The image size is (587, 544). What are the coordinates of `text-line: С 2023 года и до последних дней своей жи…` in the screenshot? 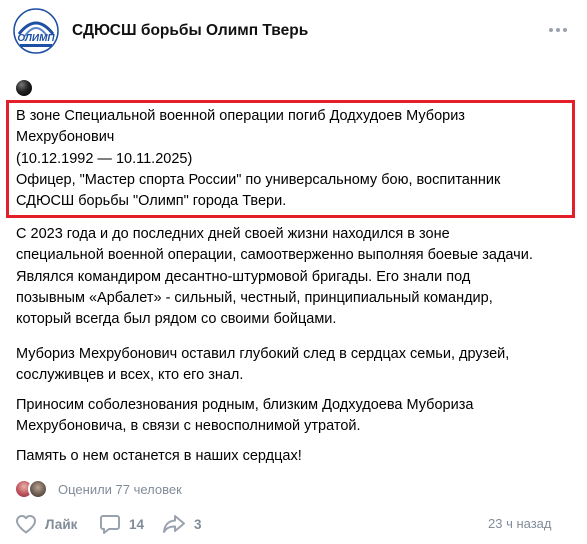 It's located at (233, 234).